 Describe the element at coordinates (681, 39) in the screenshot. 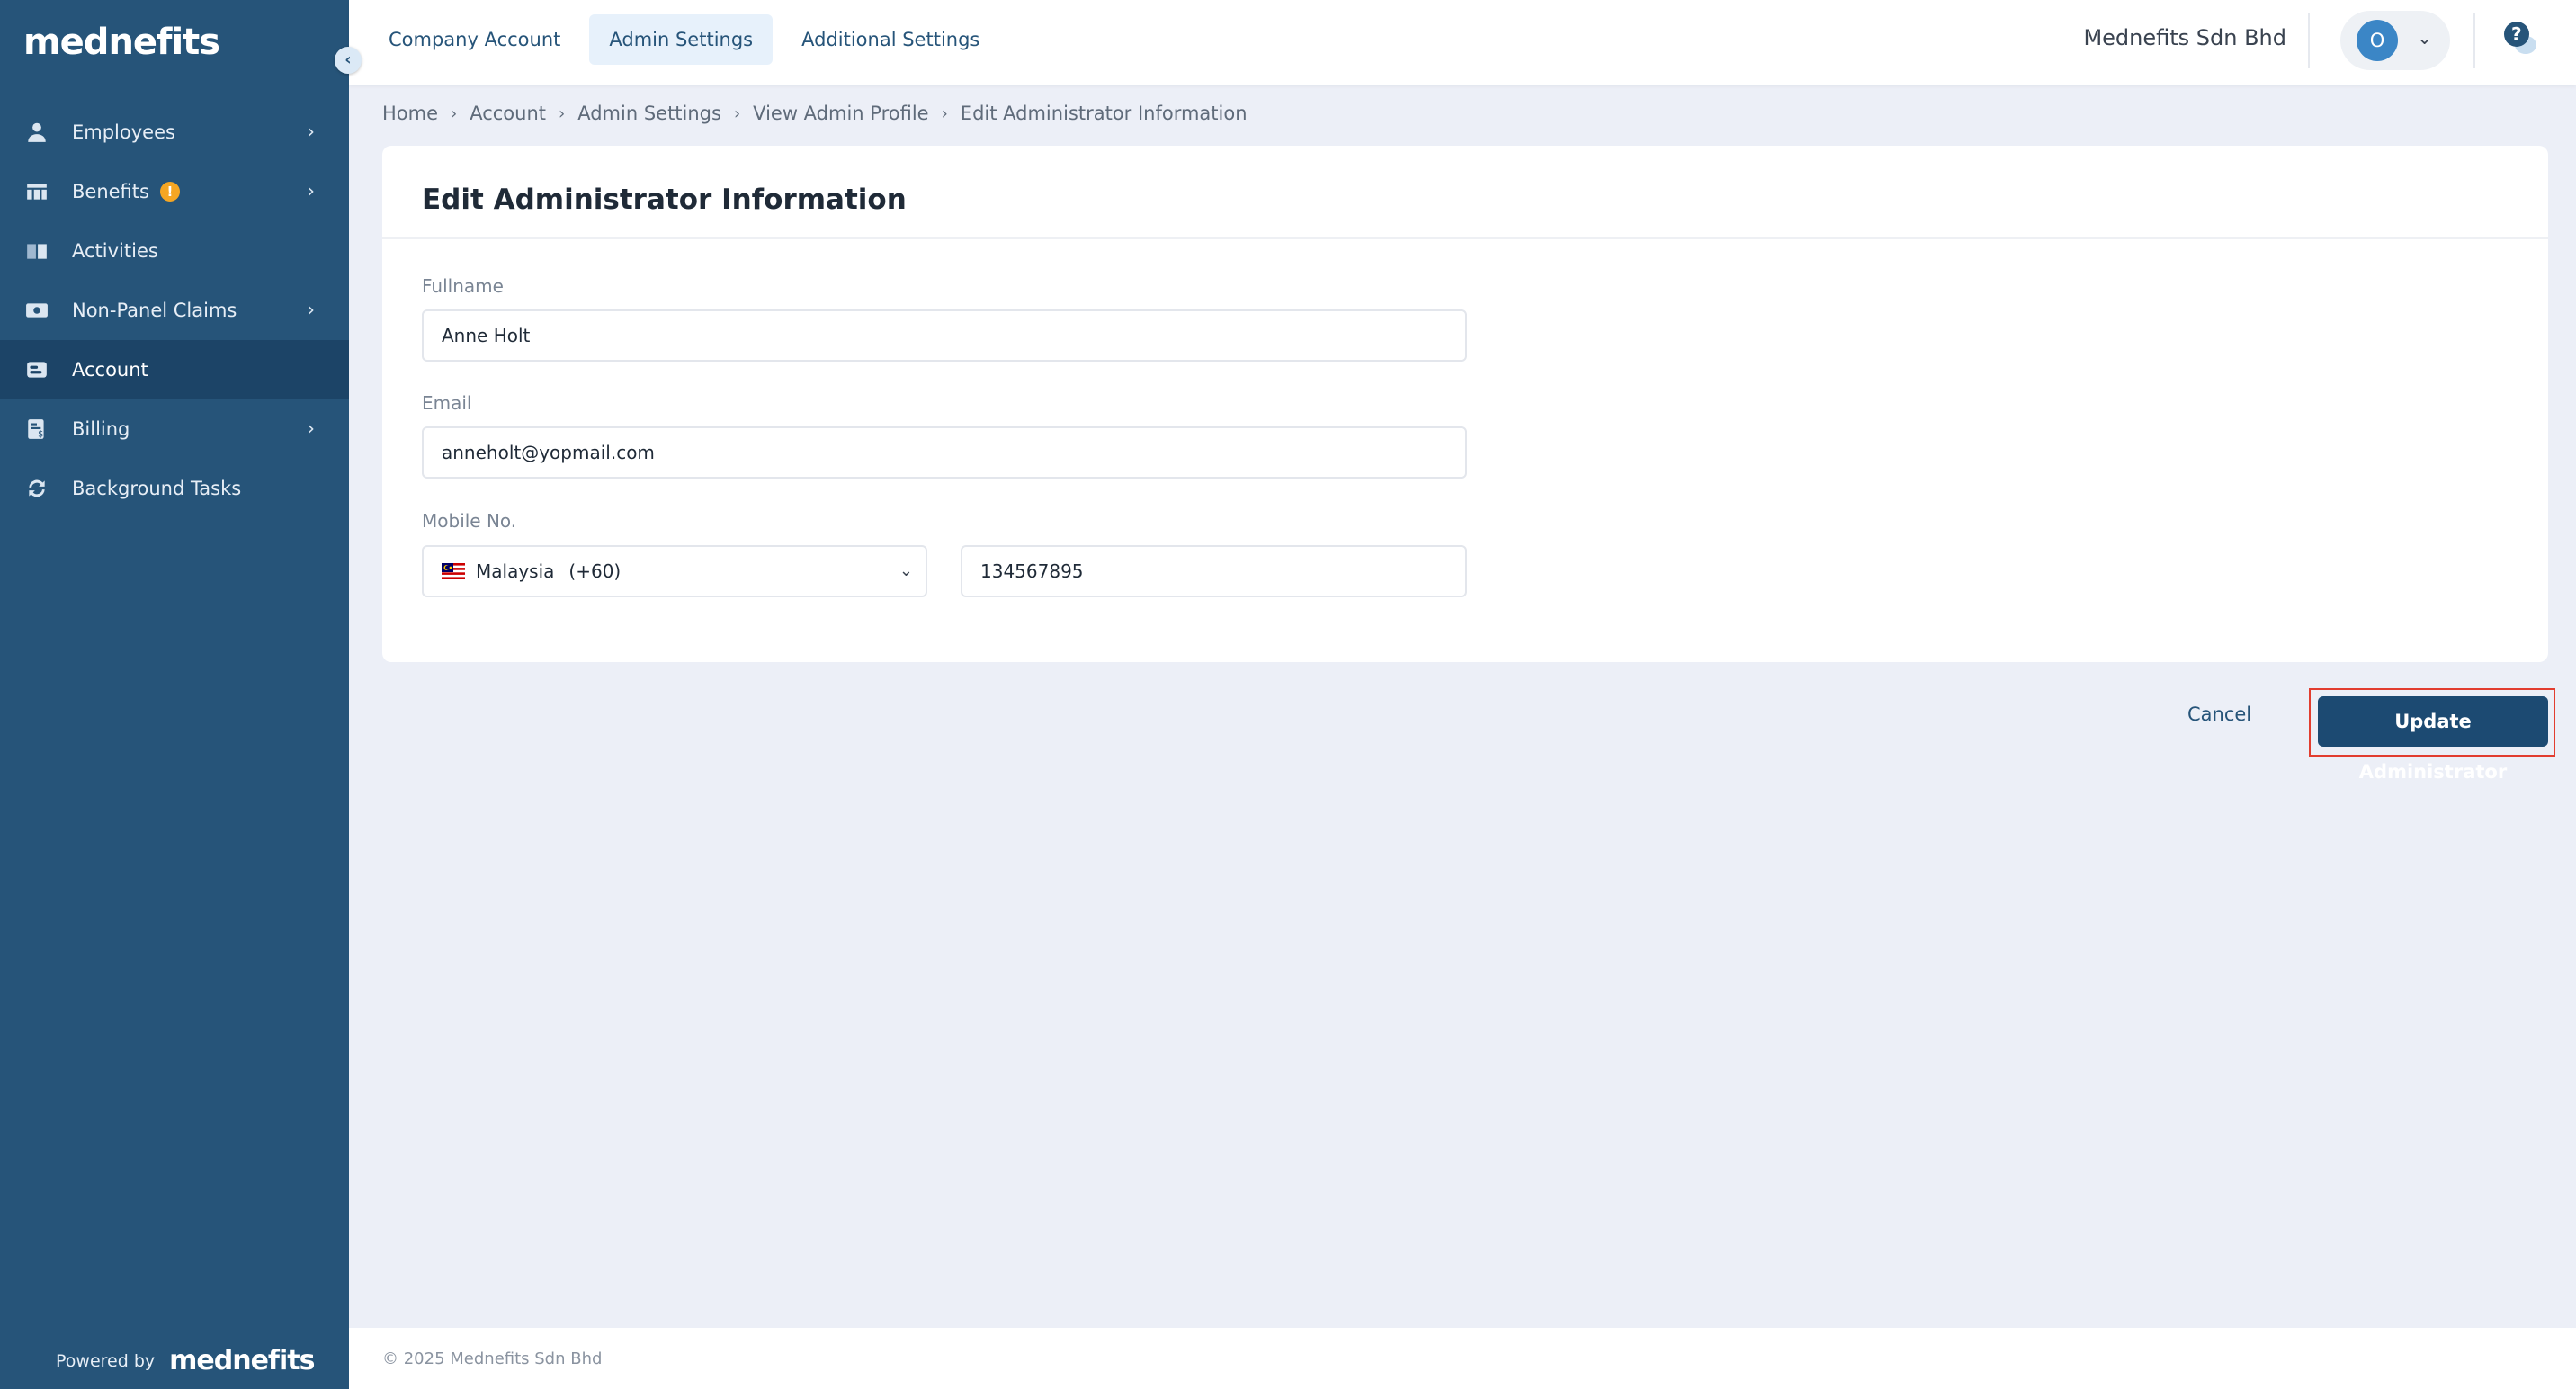

I see `tab-admin-settings: Admin Settings` at that location.